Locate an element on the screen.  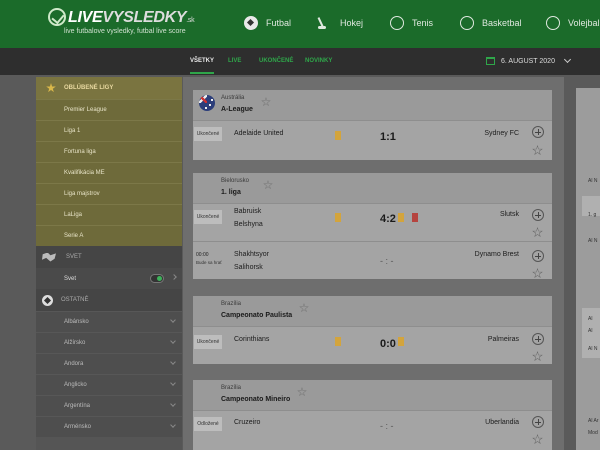
australia-flag-icon is located at coordinates (207, 103).